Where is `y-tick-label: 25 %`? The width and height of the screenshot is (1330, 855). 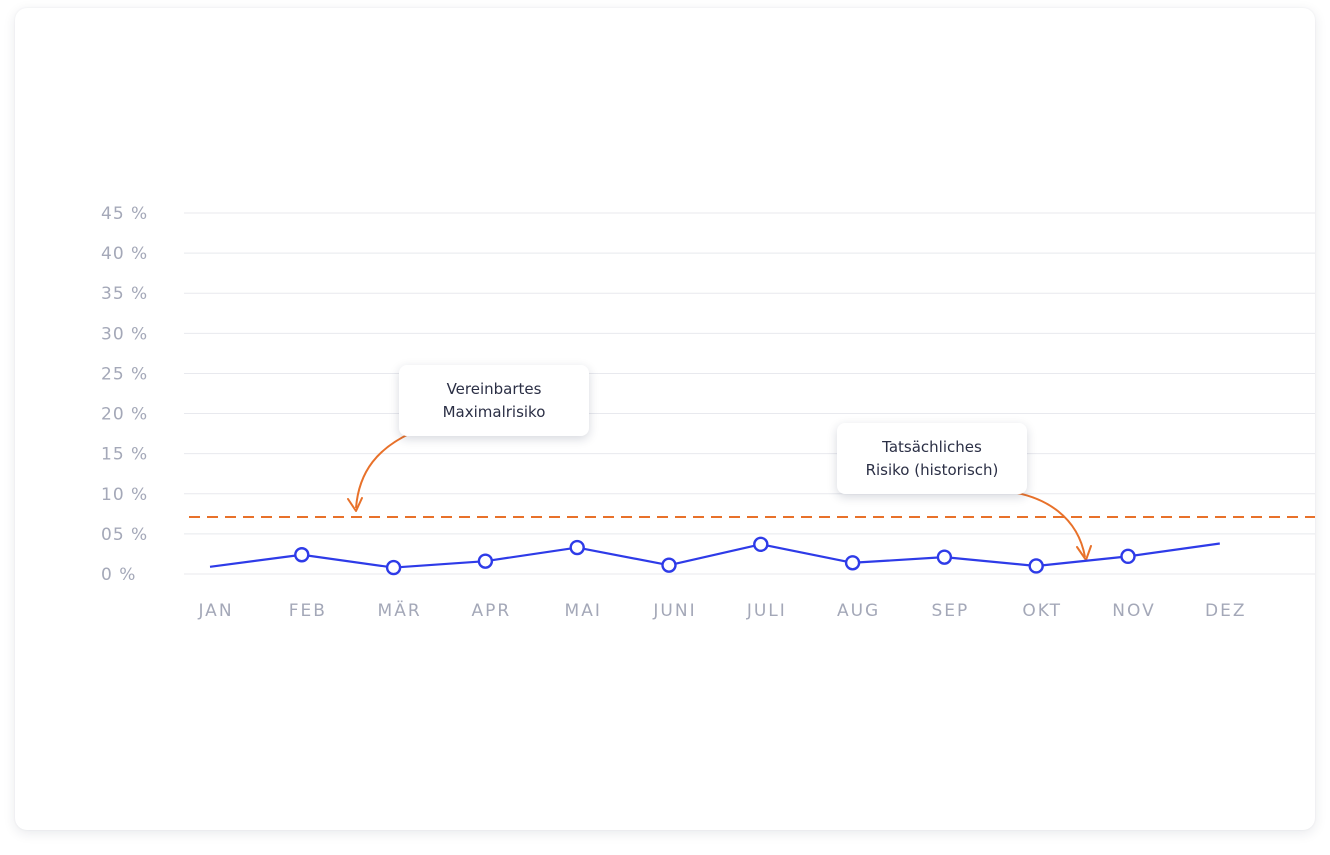 y-tick-label: 25 % is located at coordinates (124, 374).